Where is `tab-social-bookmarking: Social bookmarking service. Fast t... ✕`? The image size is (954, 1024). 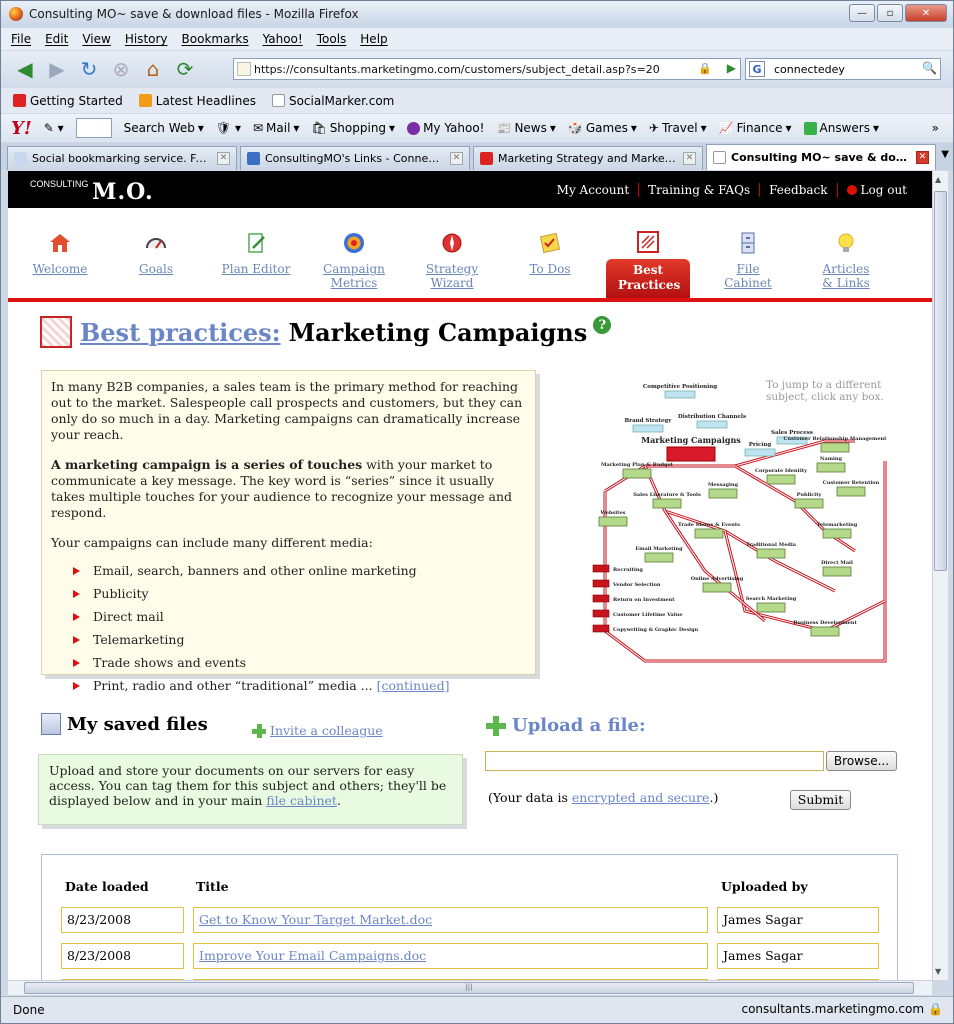
tab-social-bookmarking: Social bookmarking service. Fast t... ✕ is located at coordinates (122, 158).